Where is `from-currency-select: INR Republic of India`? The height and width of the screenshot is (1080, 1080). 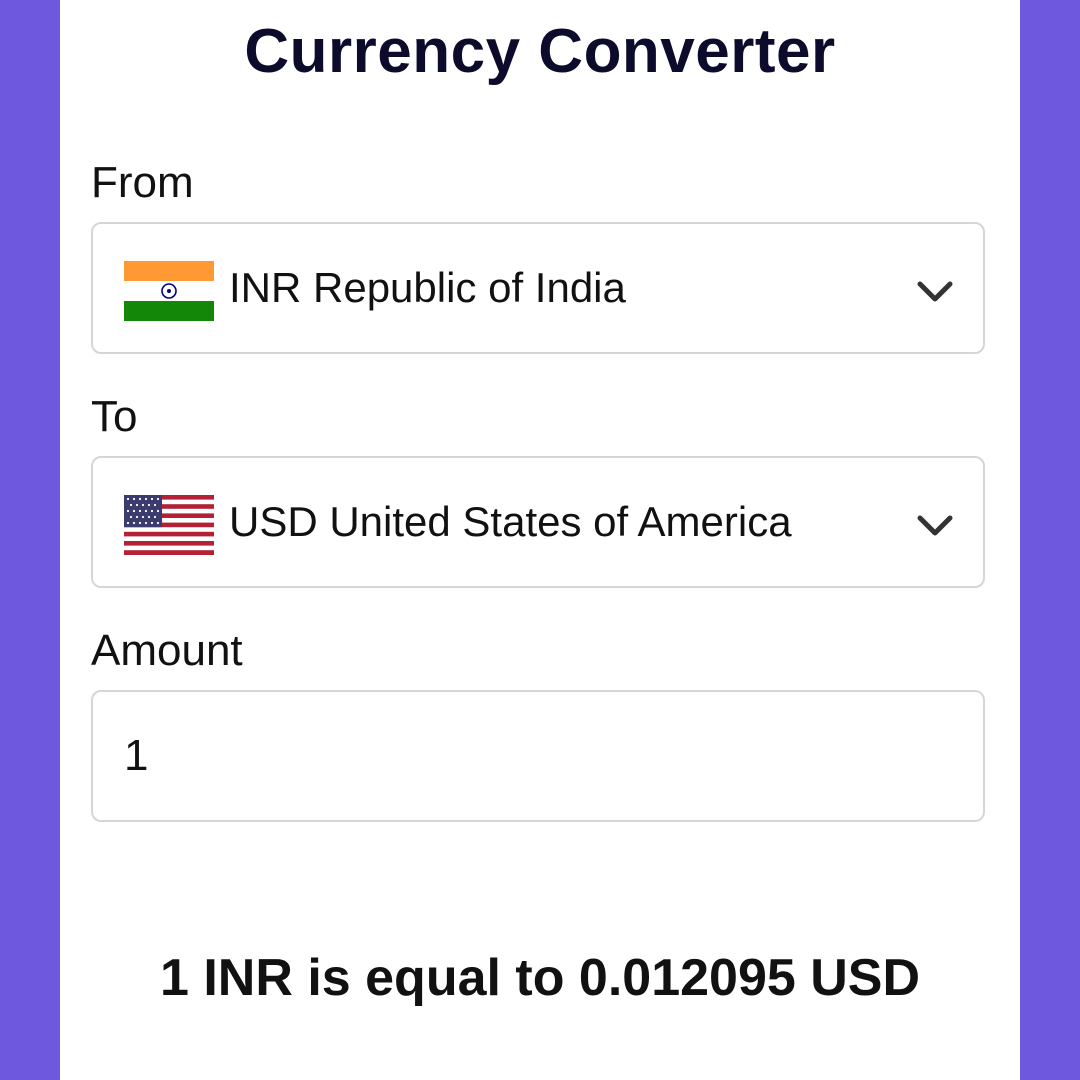
from-currency-select: INR Republic of India is located at coordinates (538, 288).